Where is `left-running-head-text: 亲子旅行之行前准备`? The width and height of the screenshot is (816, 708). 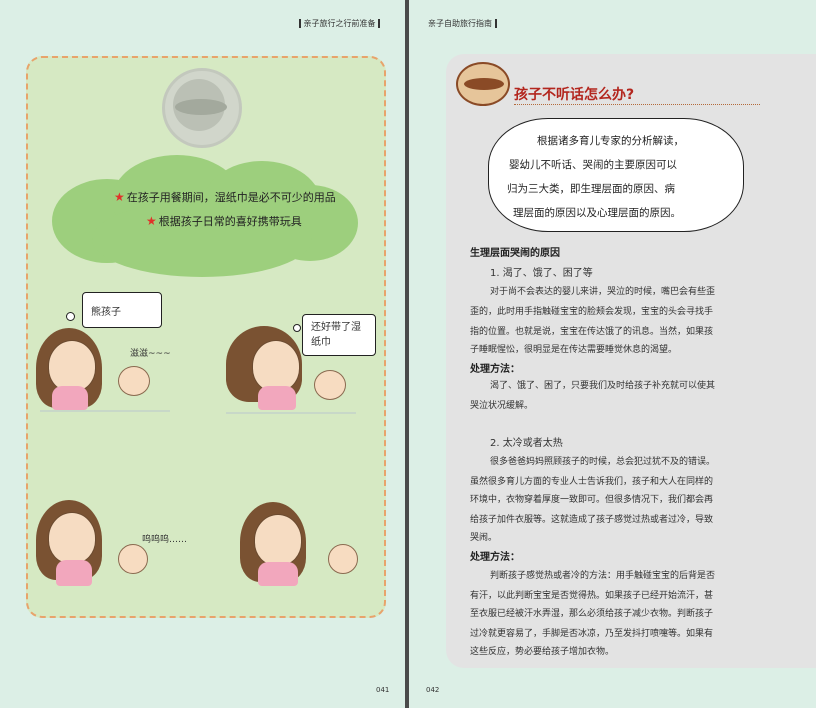
left-running-head-text: 亲子旅行之行前准备 is located at coordinates (339, 23).